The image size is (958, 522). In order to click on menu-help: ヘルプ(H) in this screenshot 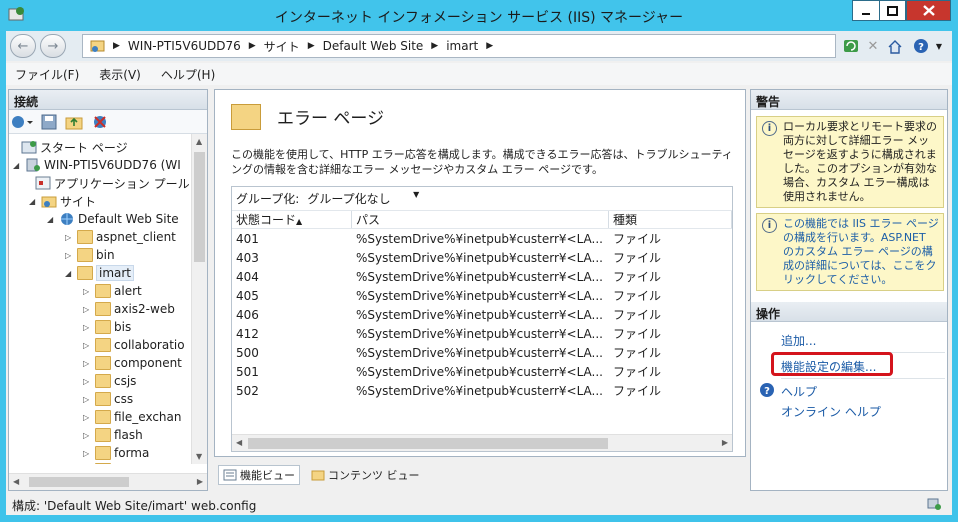, I will do `click(188, 74)`.